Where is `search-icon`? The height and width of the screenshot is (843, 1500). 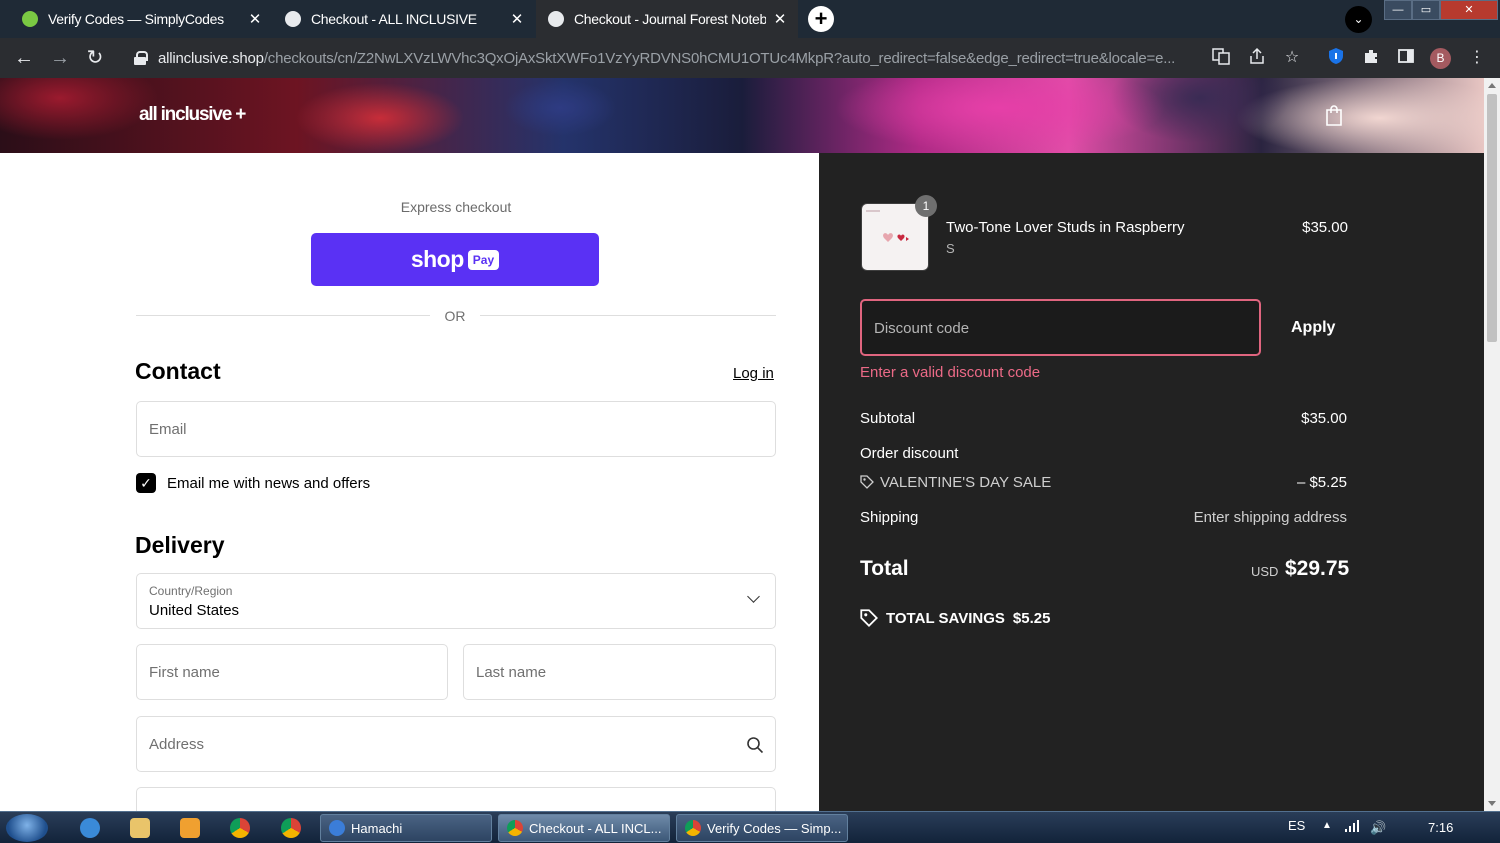 search-icon is located at coordinates (755, 745).